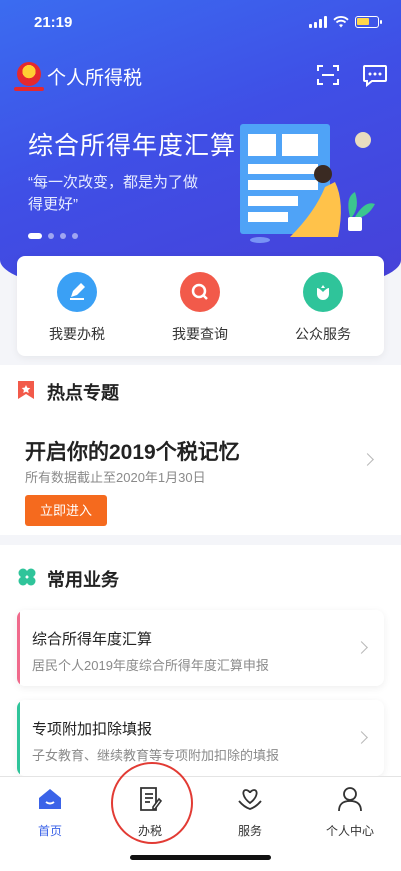 The height and width of the screenshot is (871, 401). I want to click on search-icon, so click(200, 292).